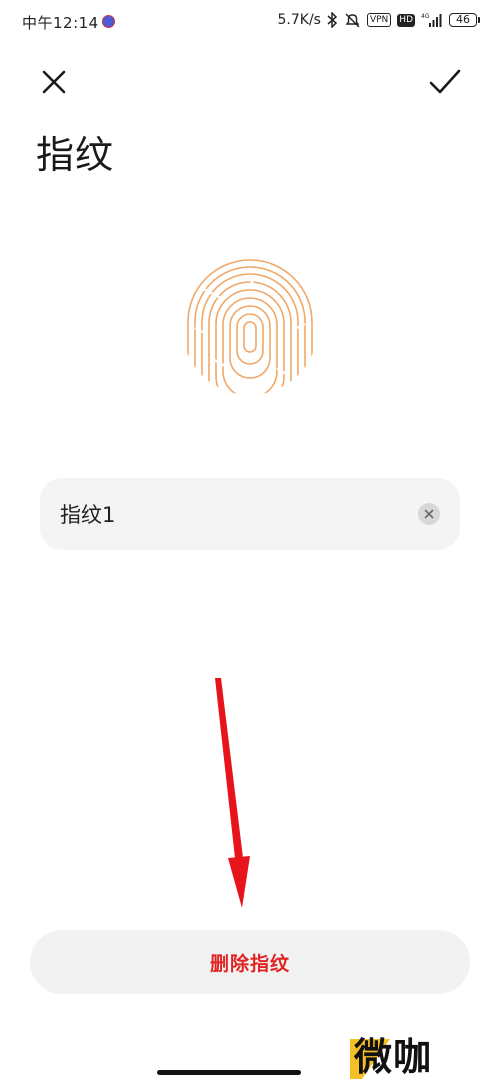 This screenshot has width=500, height=1084. What do you see at coordinates (393, 1057) in the screenshot?
I see `watermark-text: 微咖` at bounding box center [393, 1057].